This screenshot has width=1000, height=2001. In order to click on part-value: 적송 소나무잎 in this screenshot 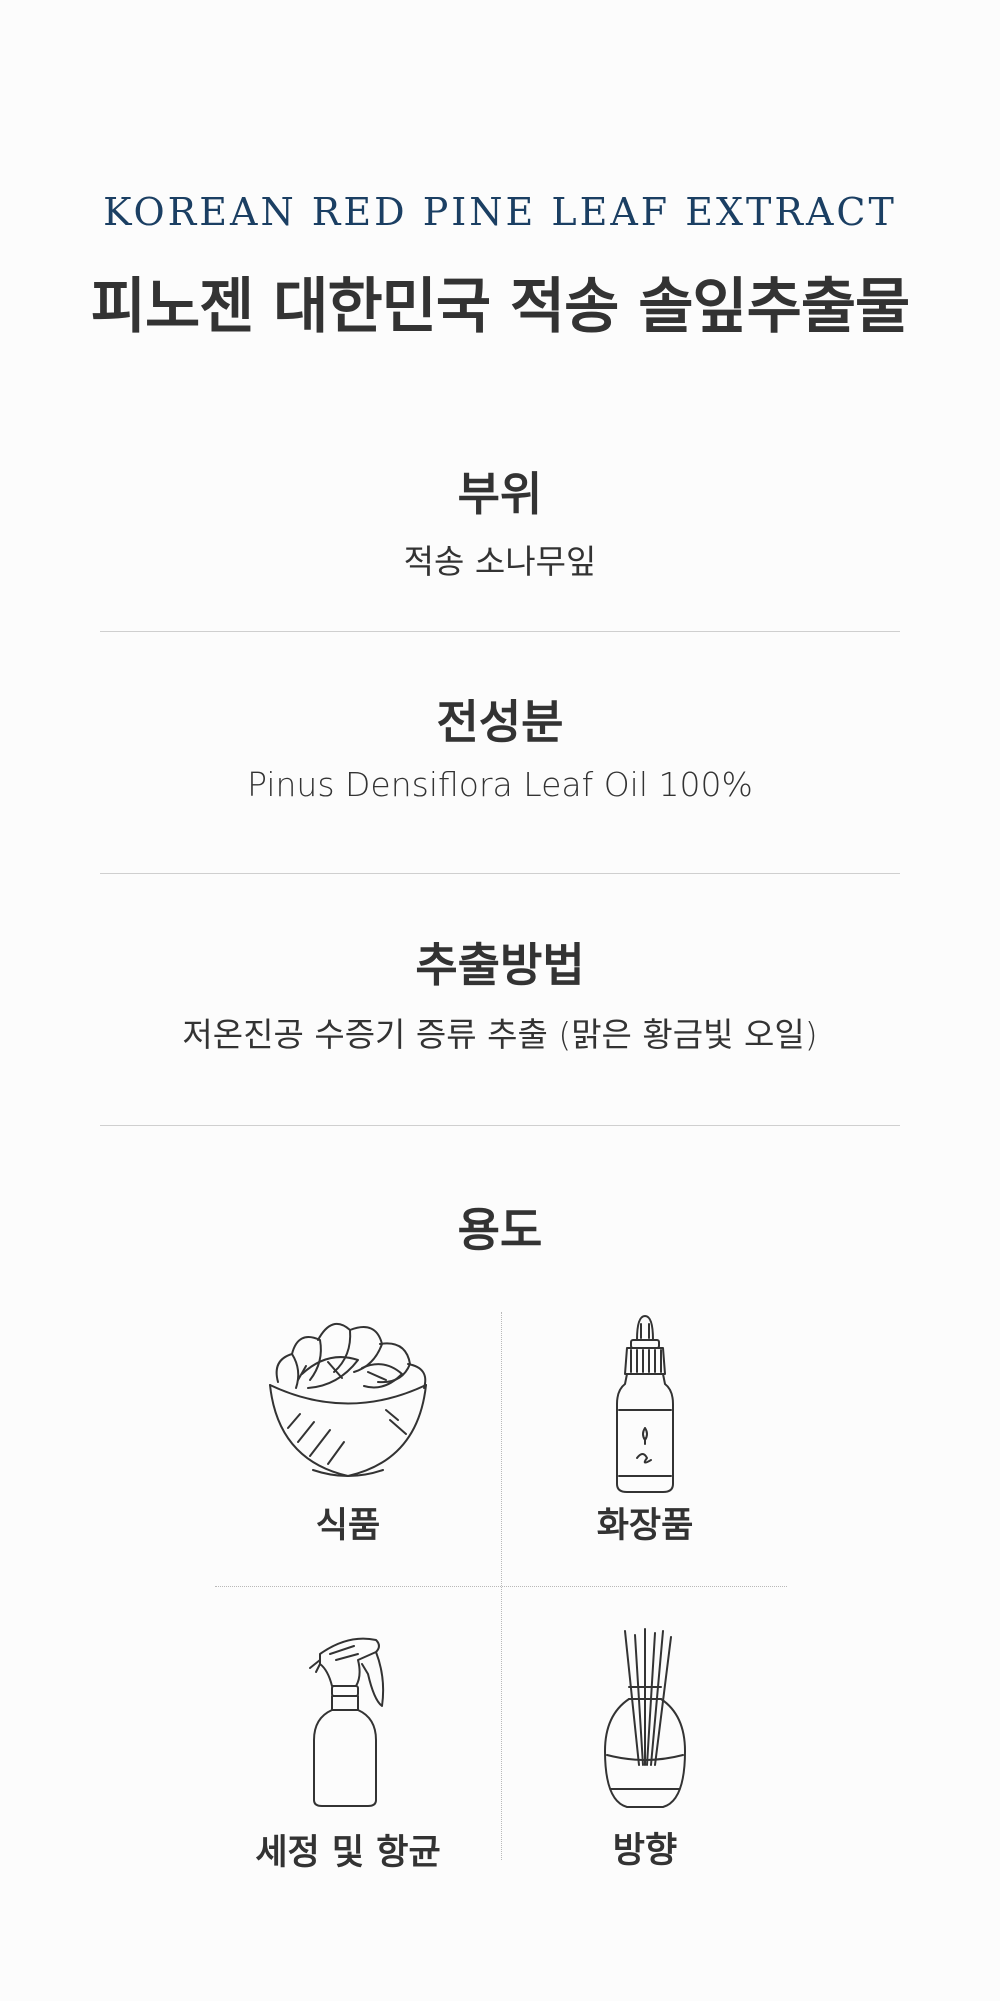, I will do `click(500, 561)`.